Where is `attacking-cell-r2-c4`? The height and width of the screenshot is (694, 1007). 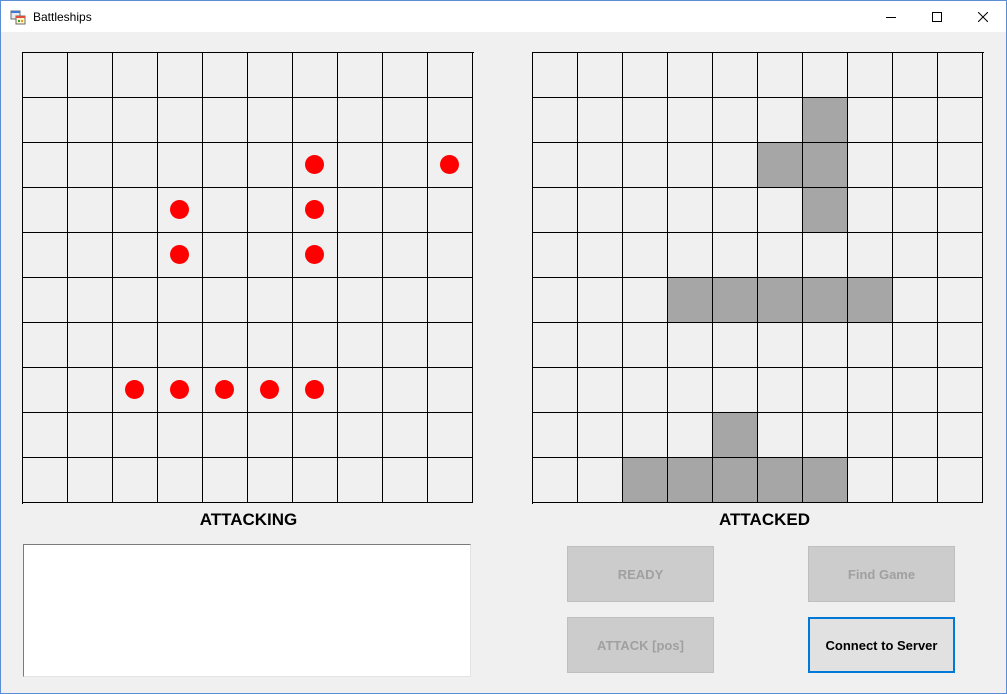
attacking-cell-r2-c4 is located at coordinates (225, 165).